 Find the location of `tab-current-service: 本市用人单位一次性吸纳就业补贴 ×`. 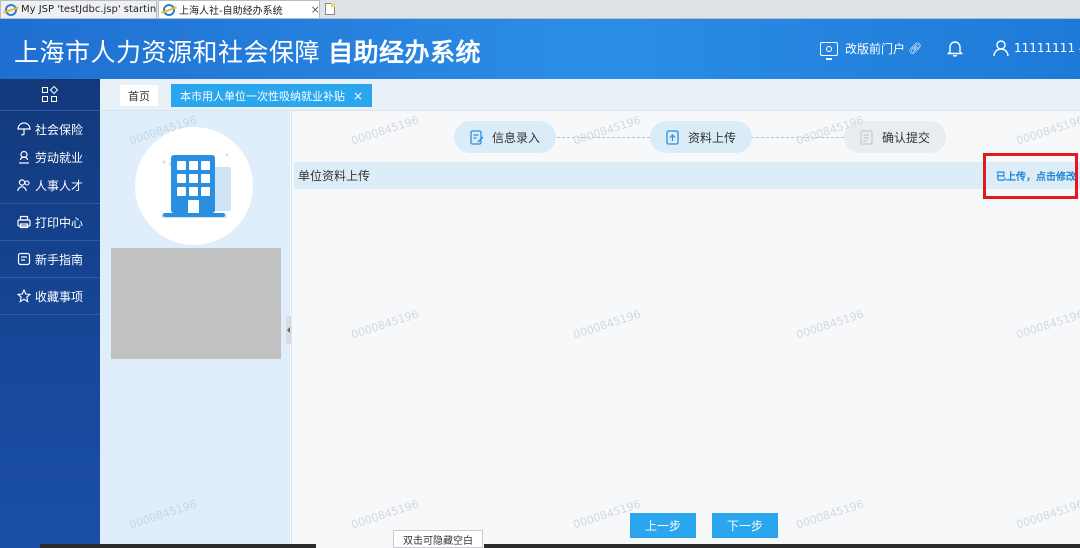

tab-current-service: 本市用人单位一次性吸纳就业补贴 × is located at coordinates (272, 95).